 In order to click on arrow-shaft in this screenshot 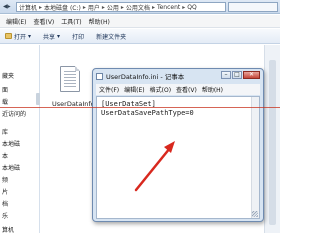, I will do `click(153, 169)`.